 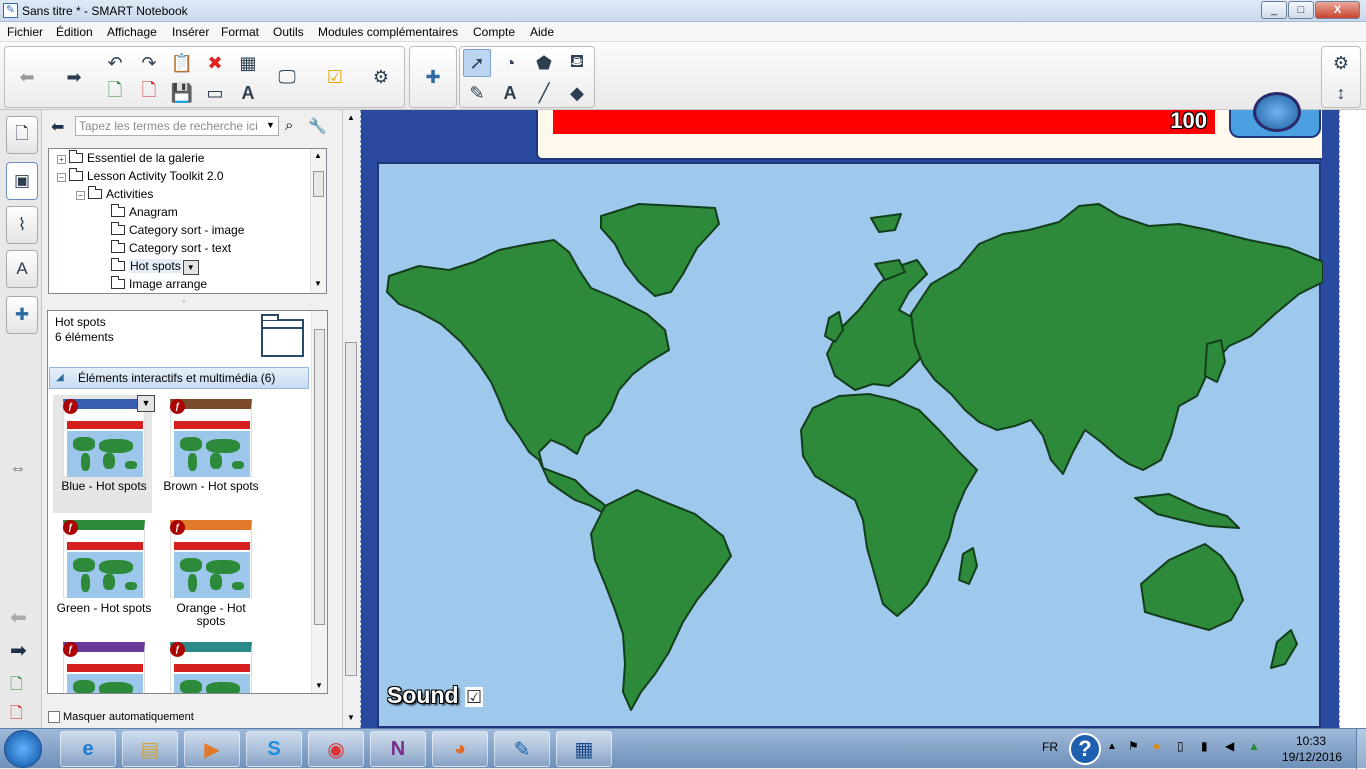 I want to click on canvas-scrollbar: ▲ ▼, so click(x=351, y=419).